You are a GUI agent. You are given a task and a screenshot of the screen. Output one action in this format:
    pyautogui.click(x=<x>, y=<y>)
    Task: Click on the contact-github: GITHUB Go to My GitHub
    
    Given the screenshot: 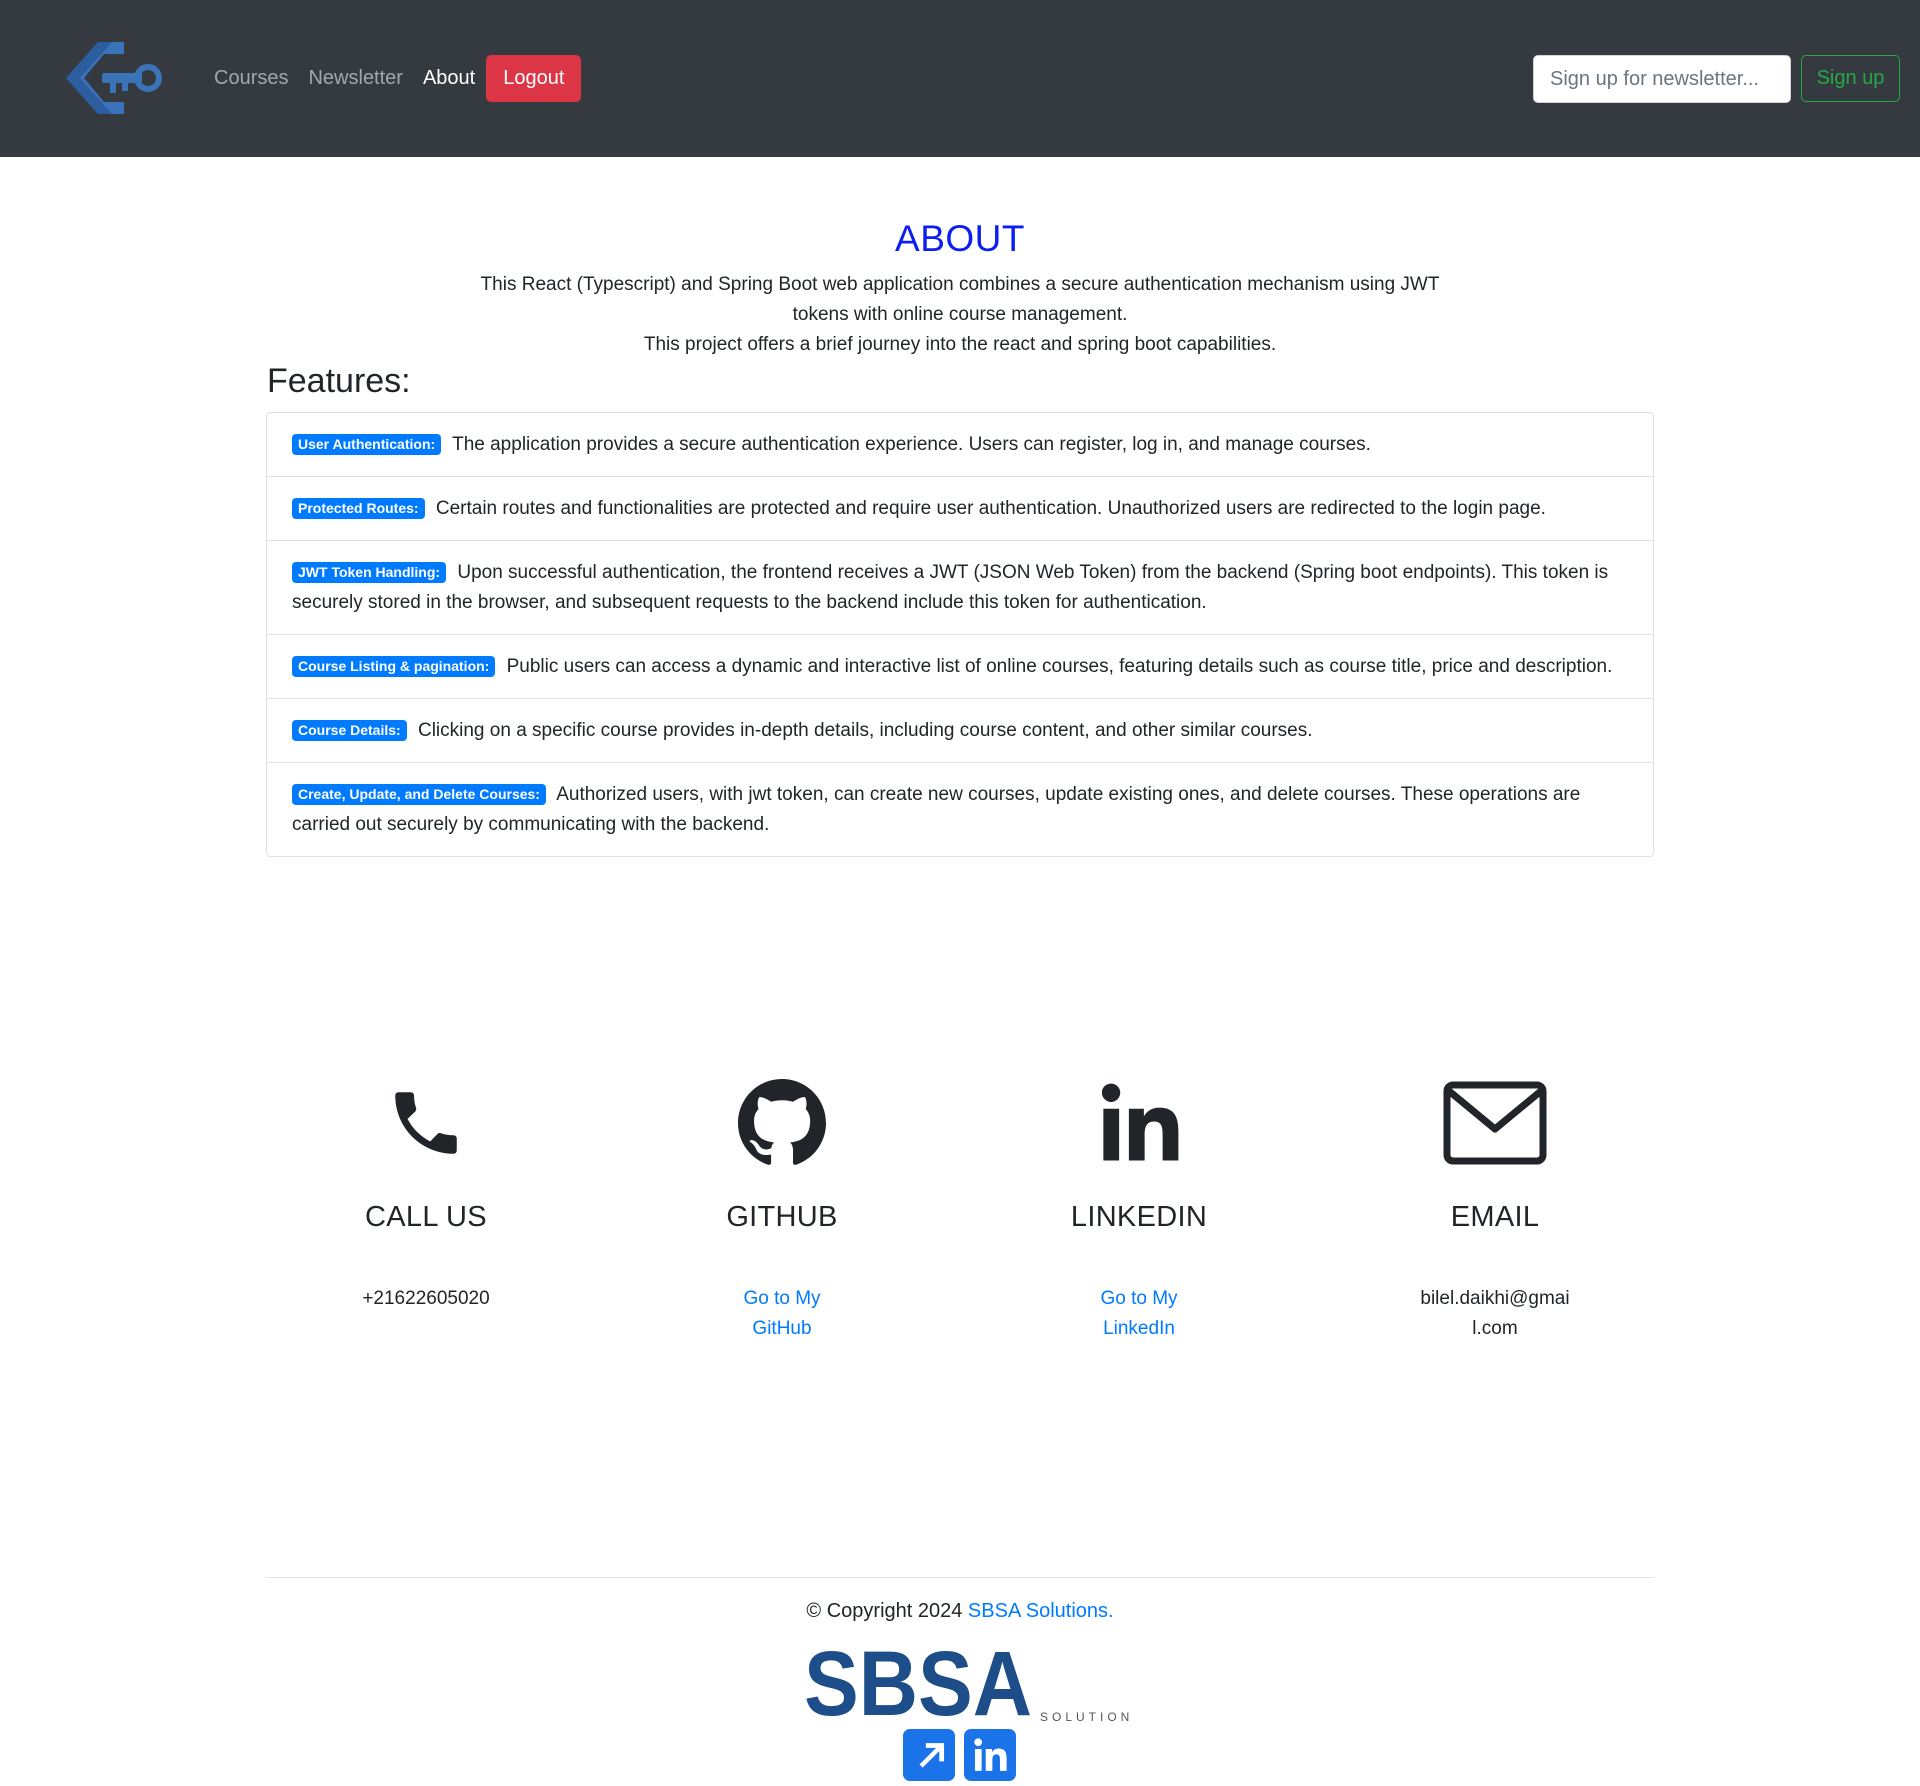 What is the action you would take?
    pyautogui.click(x=782, y=1209)
    